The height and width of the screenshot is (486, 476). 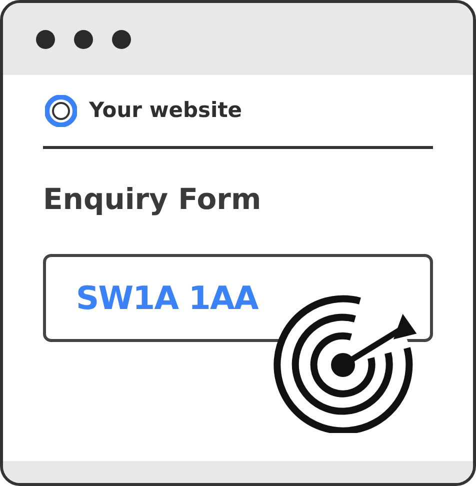 What do you see at coordinates (345, 364) in the screenshot?
I see `target-icon` at bounding box center [345, 364].